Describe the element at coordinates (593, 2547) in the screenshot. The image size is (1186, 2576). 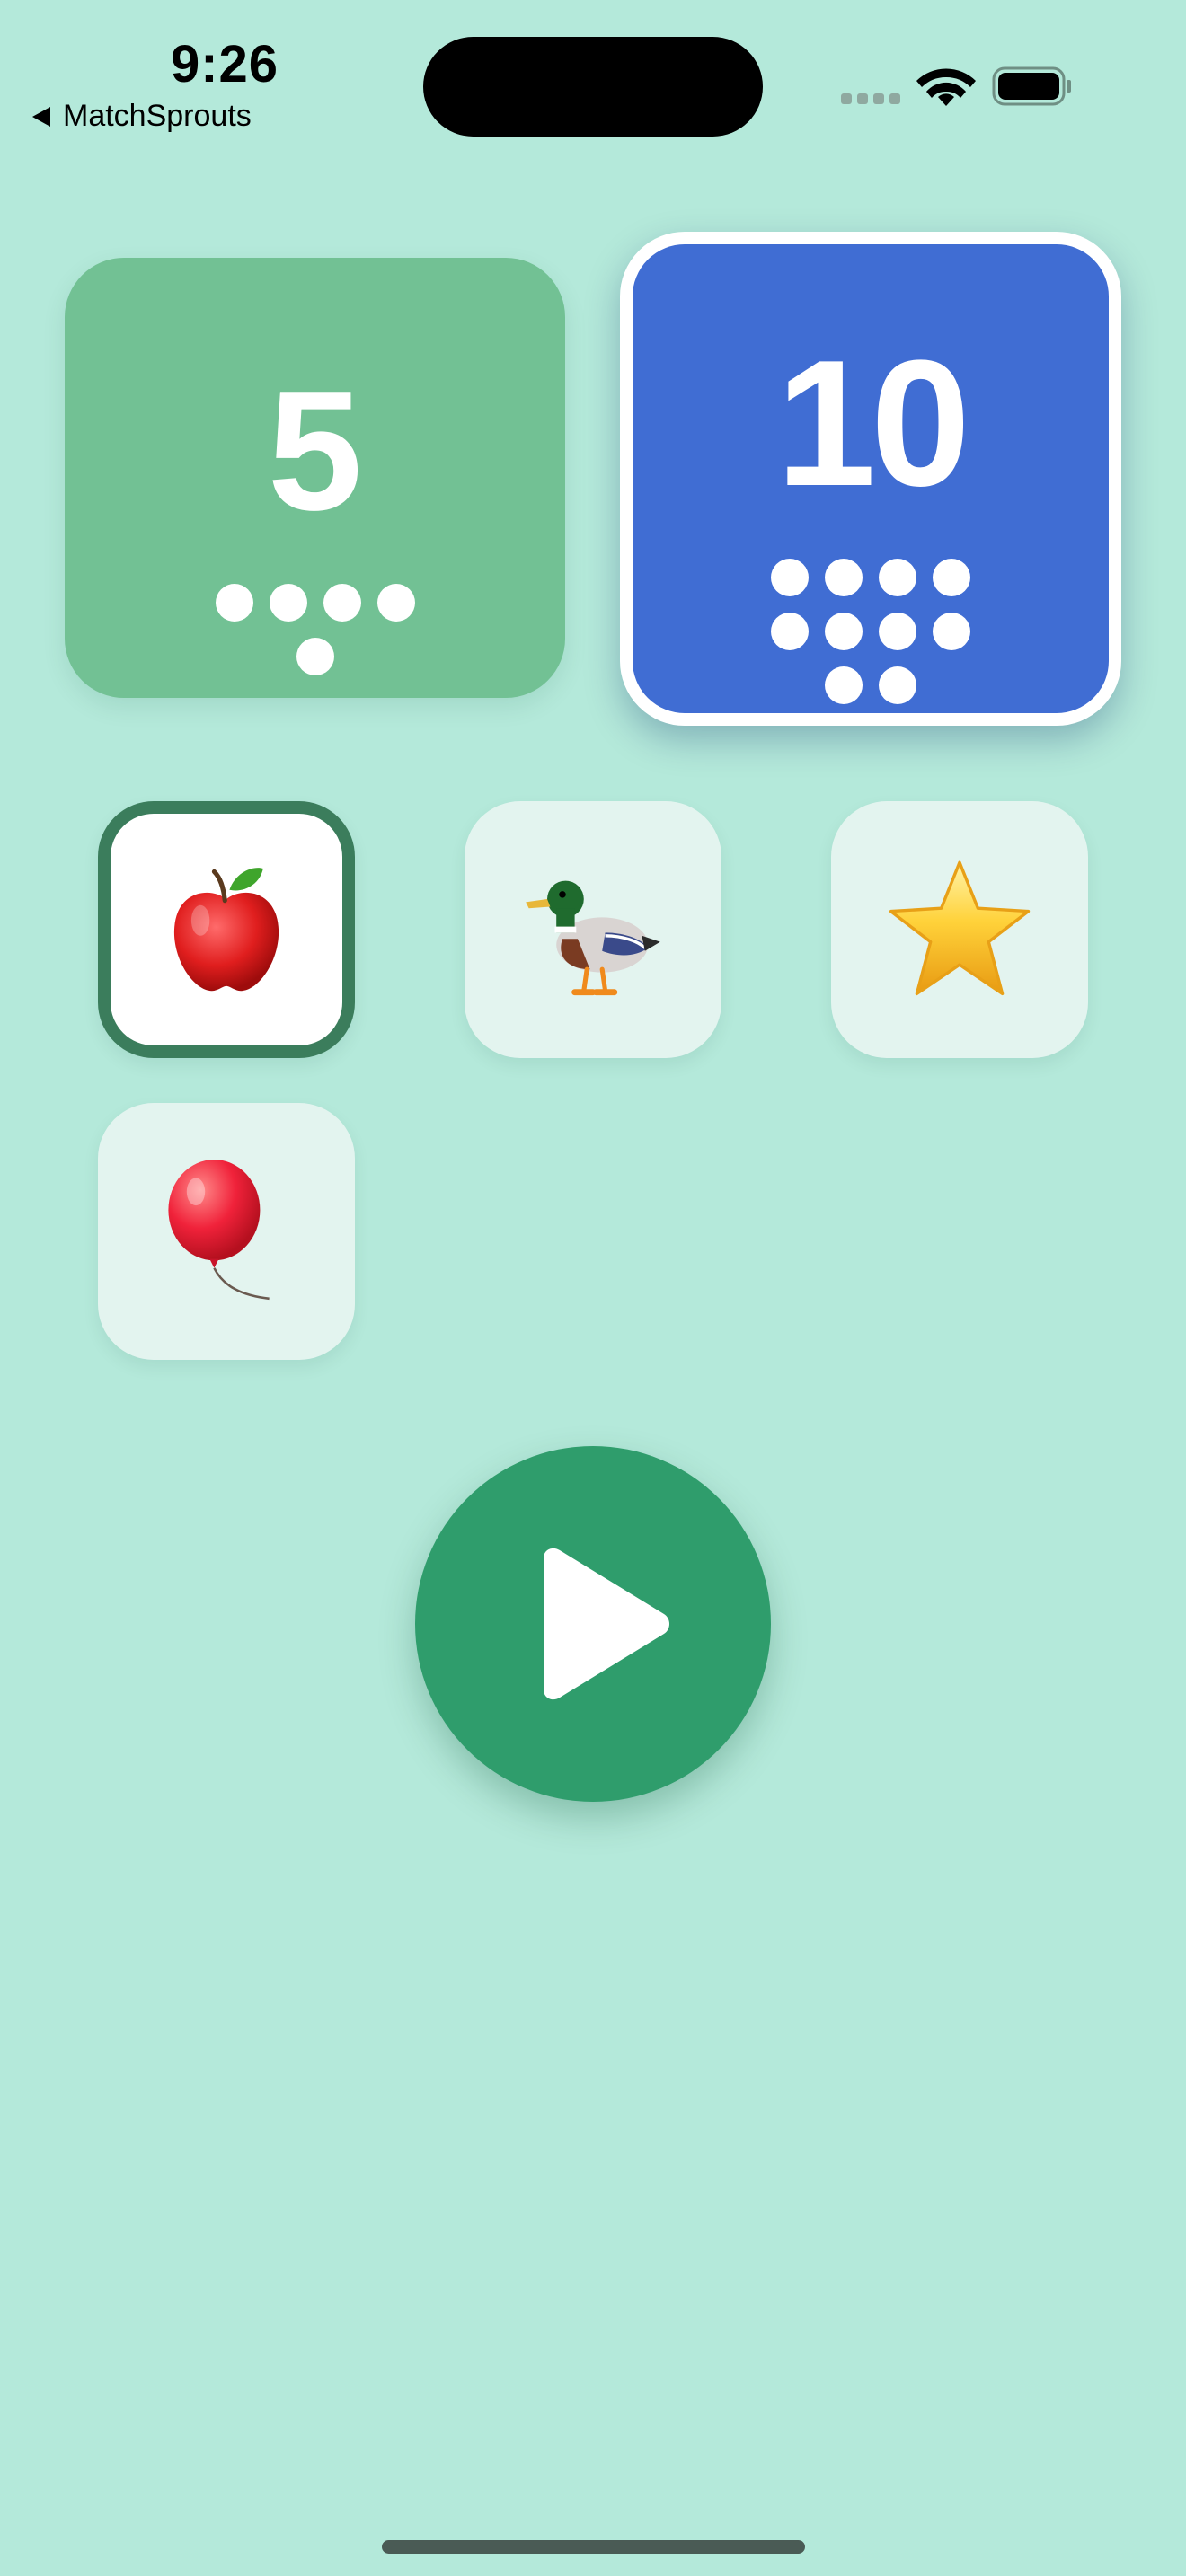
I see `home-indicator` at that location.